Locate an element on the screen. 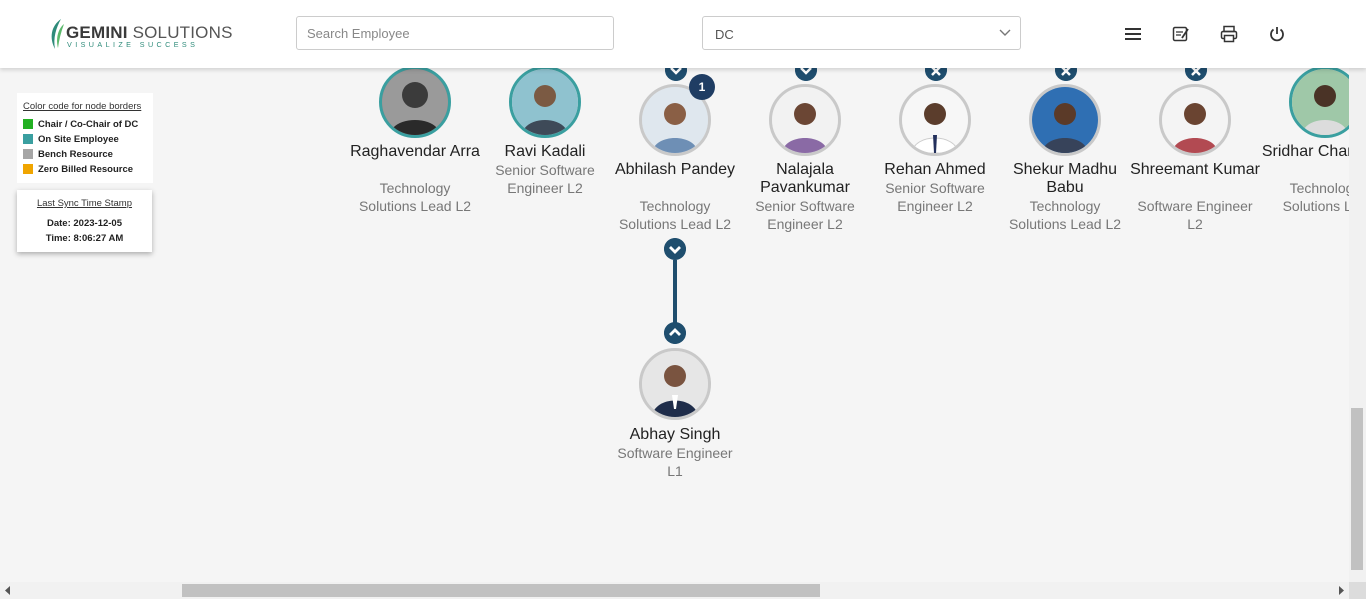 Image resolution: width=1366 pixels, height=599 pixels. legend-title: Color code for node borders is located at coordinates (82, 106).